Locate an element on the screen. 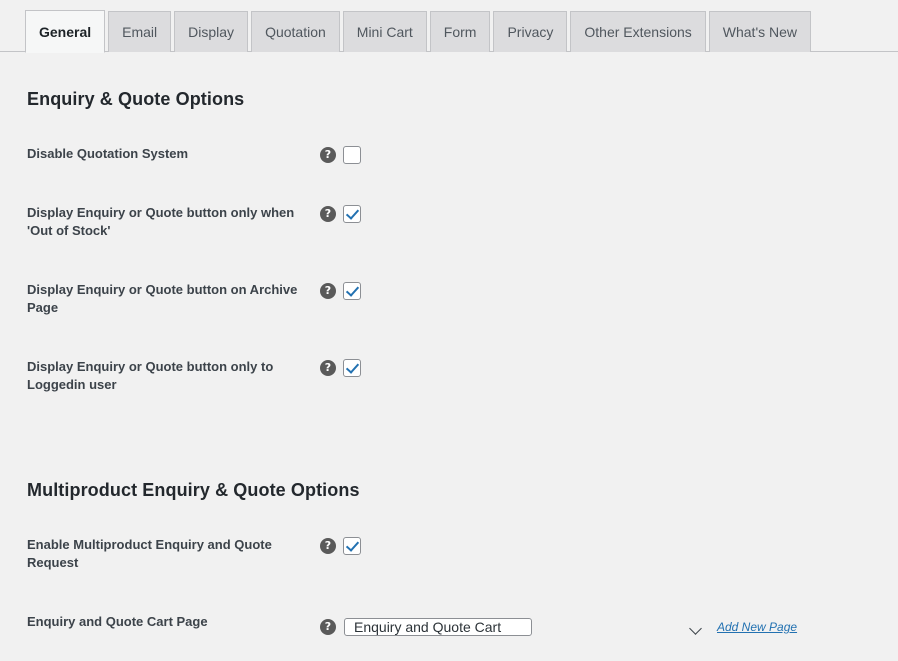  section-heading-enquiry-quote-options: Enquiry & Quote Options is located at coordinates (136, 98).